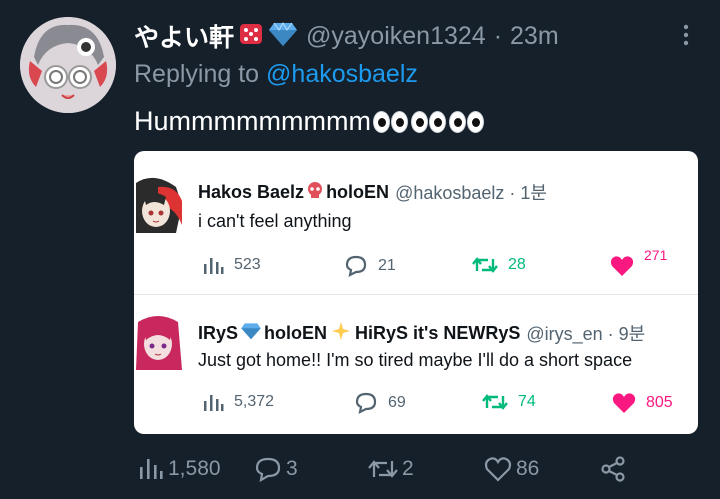 The height and width of the screenshot is (499, 720). Describe the element at coordinates (275, 221) in the screenshot. I see `quoted-text: i can't feel anything` at that location.